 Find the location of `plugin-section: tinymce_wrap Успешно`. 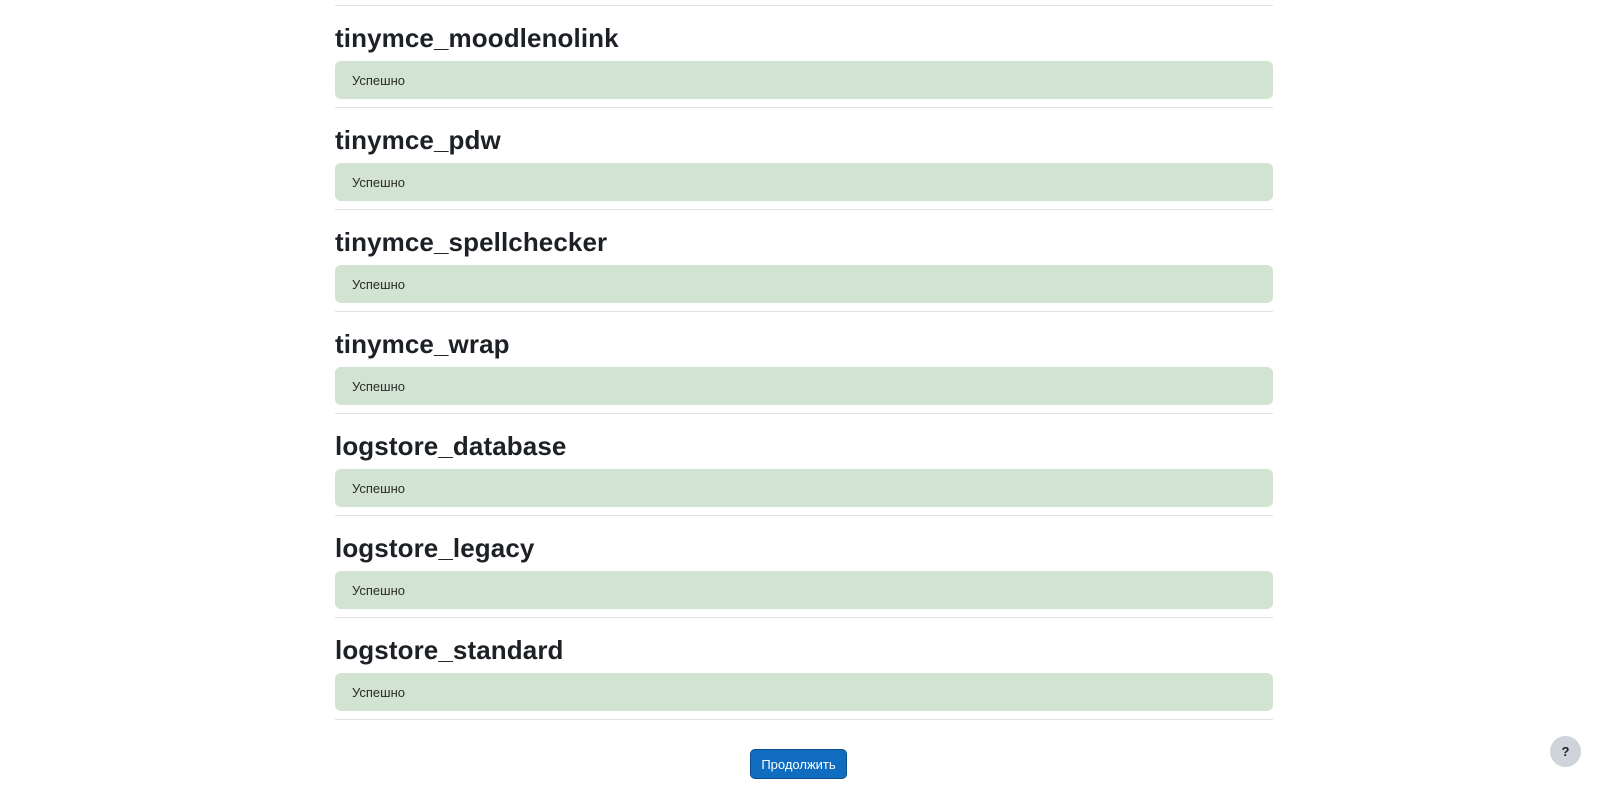

plugin-section: tinymce_wrap Успешно is located at coordinates (804, 362).